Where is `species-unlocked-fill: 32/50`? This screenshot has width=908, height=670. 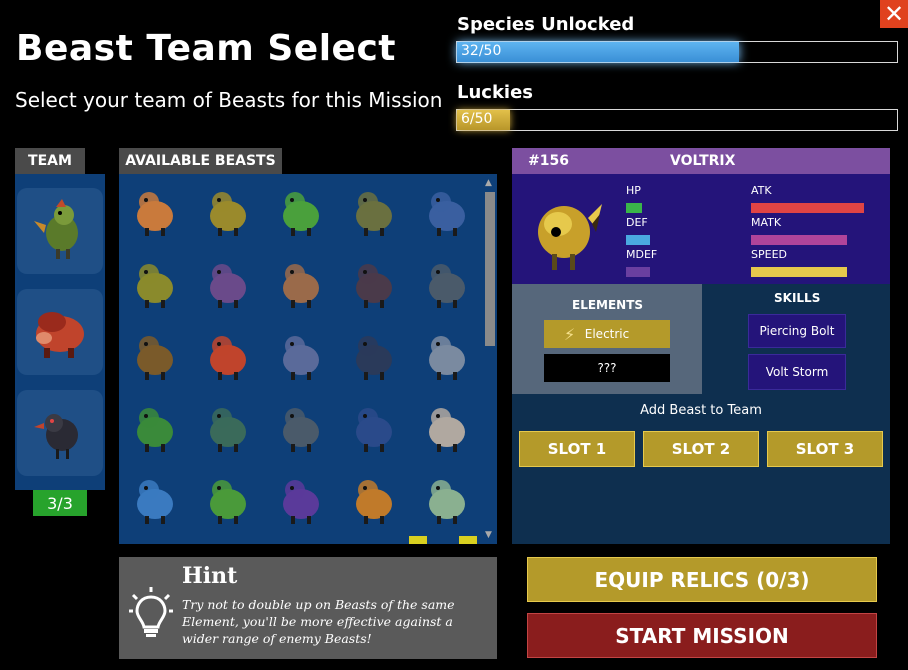 species-unlocked-fill: 32/50 is located at coordinates (598, 52).